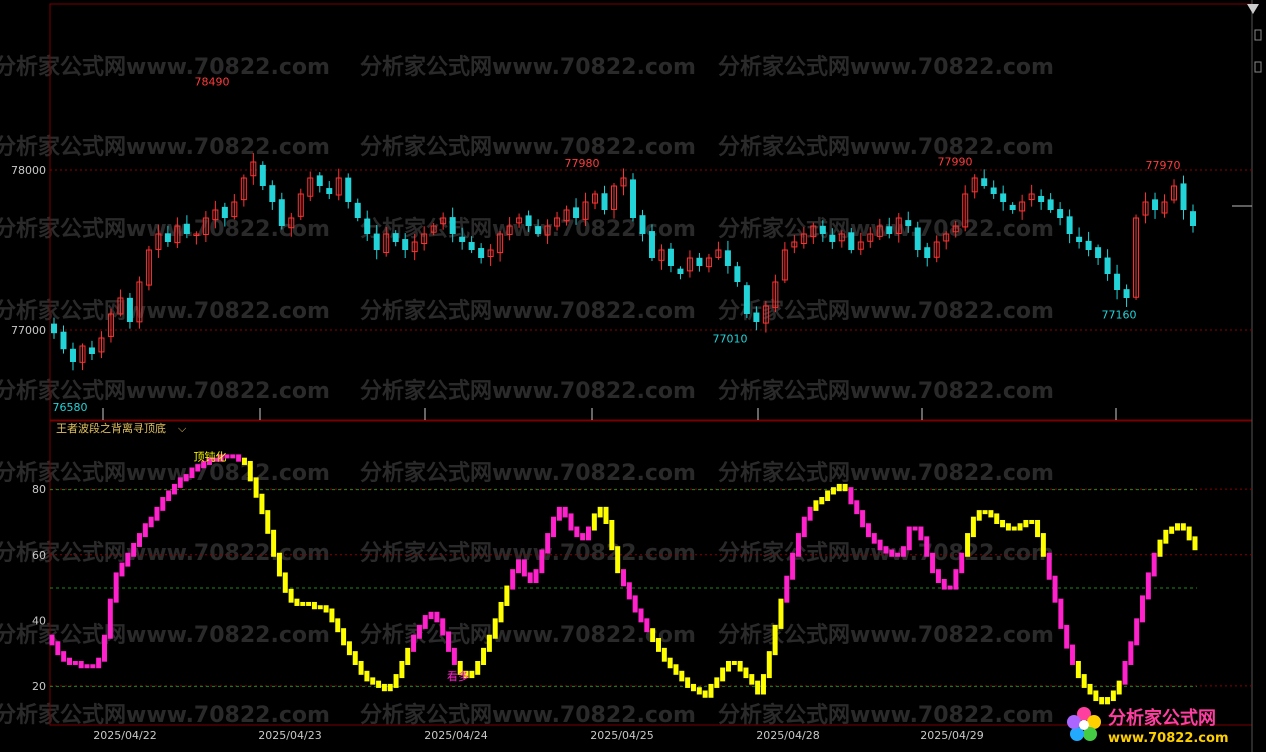 Image resolution: width=1266 pixels, height=752 pixels. Describe the element at coordinates (1258, 67) in the screenshot. I see `panel-control-icon` at that location.